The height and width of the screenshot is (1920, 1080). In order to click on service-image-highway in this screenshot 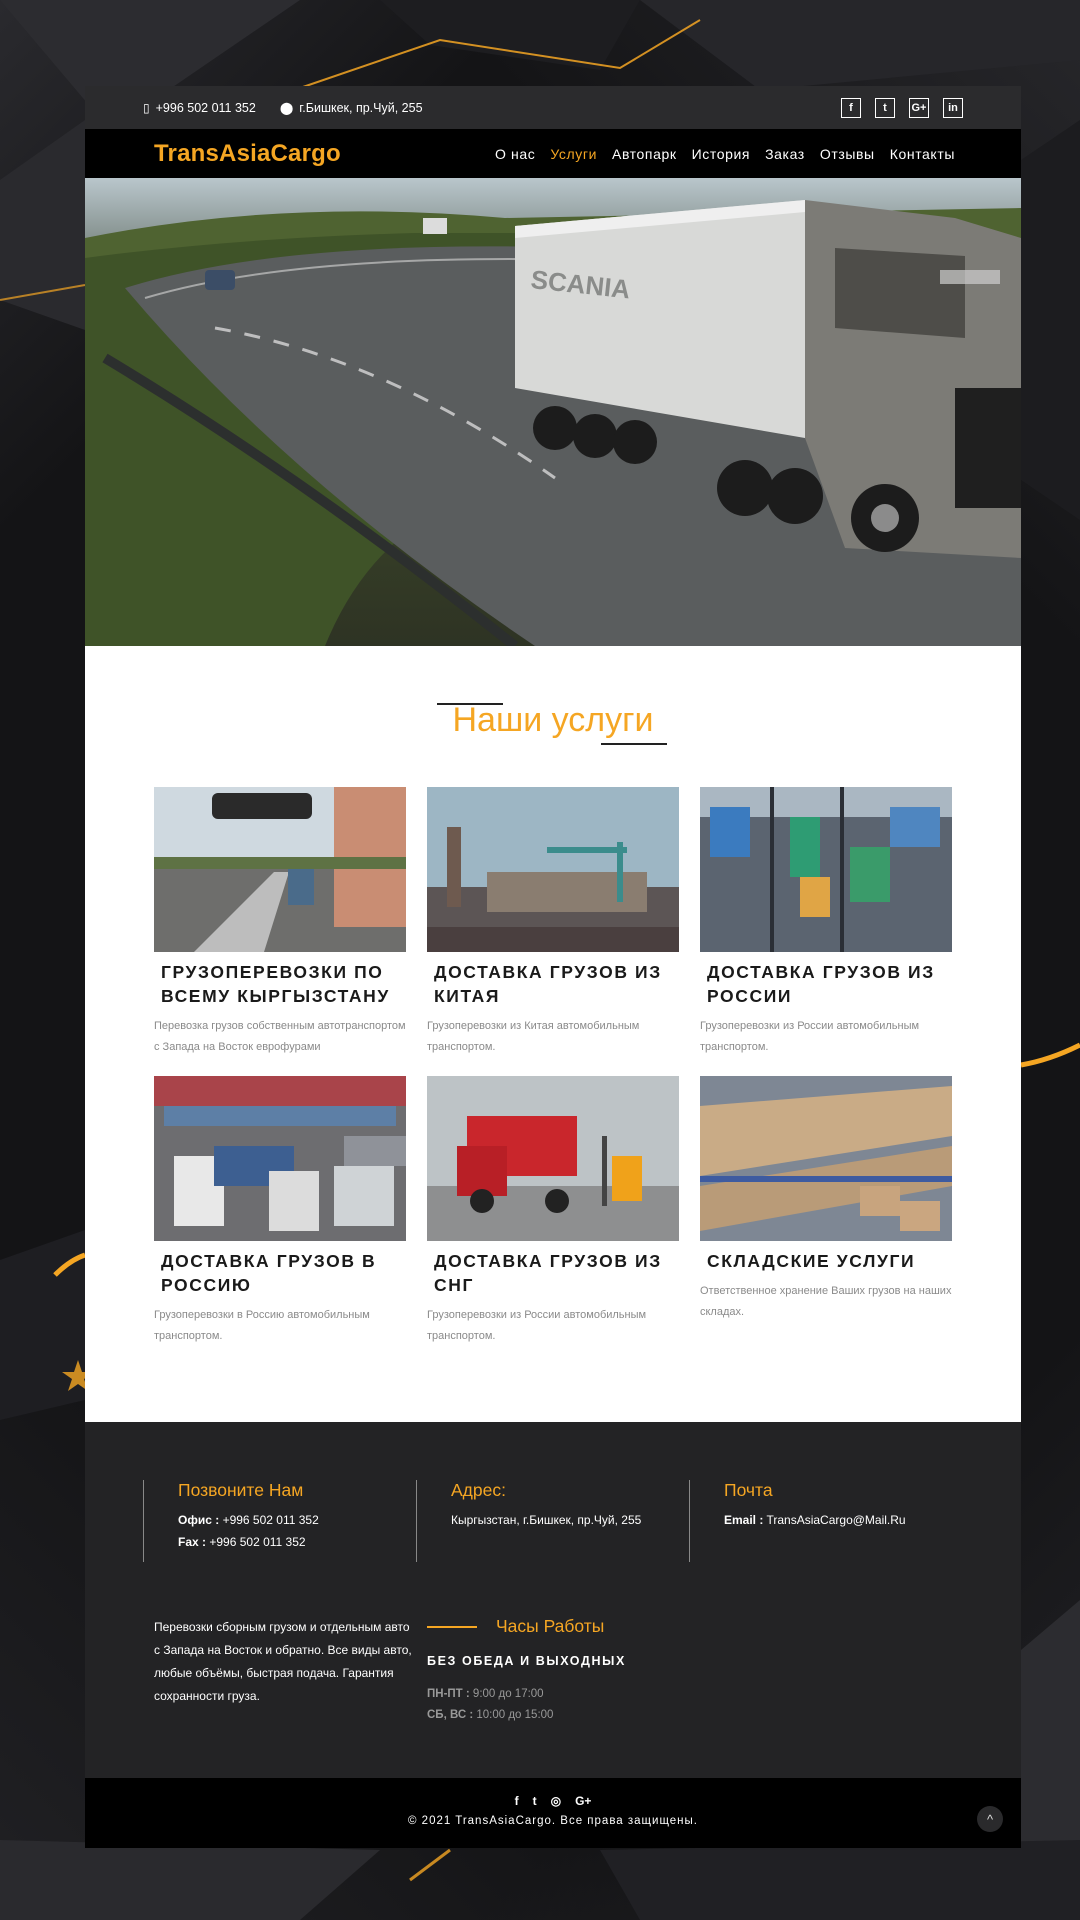, I will do `click(280, 869)`.